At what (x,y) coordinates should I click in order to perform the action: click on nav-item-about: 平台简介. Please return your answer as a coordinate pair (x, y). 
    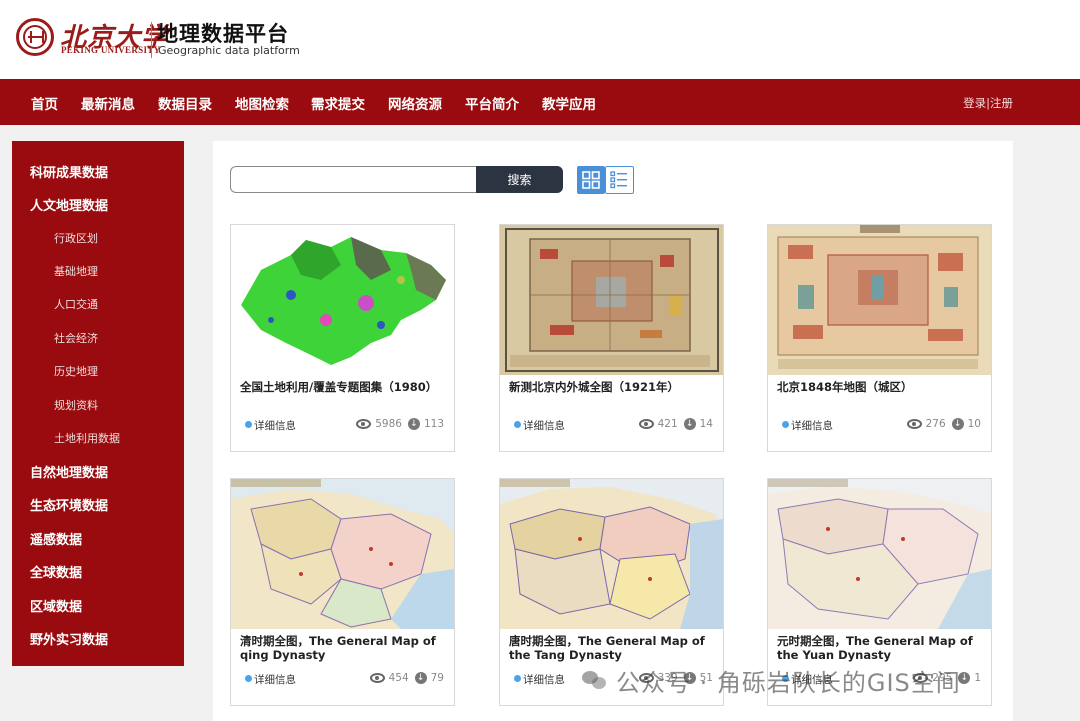
    Looking at the image, I should click on (492, 103).